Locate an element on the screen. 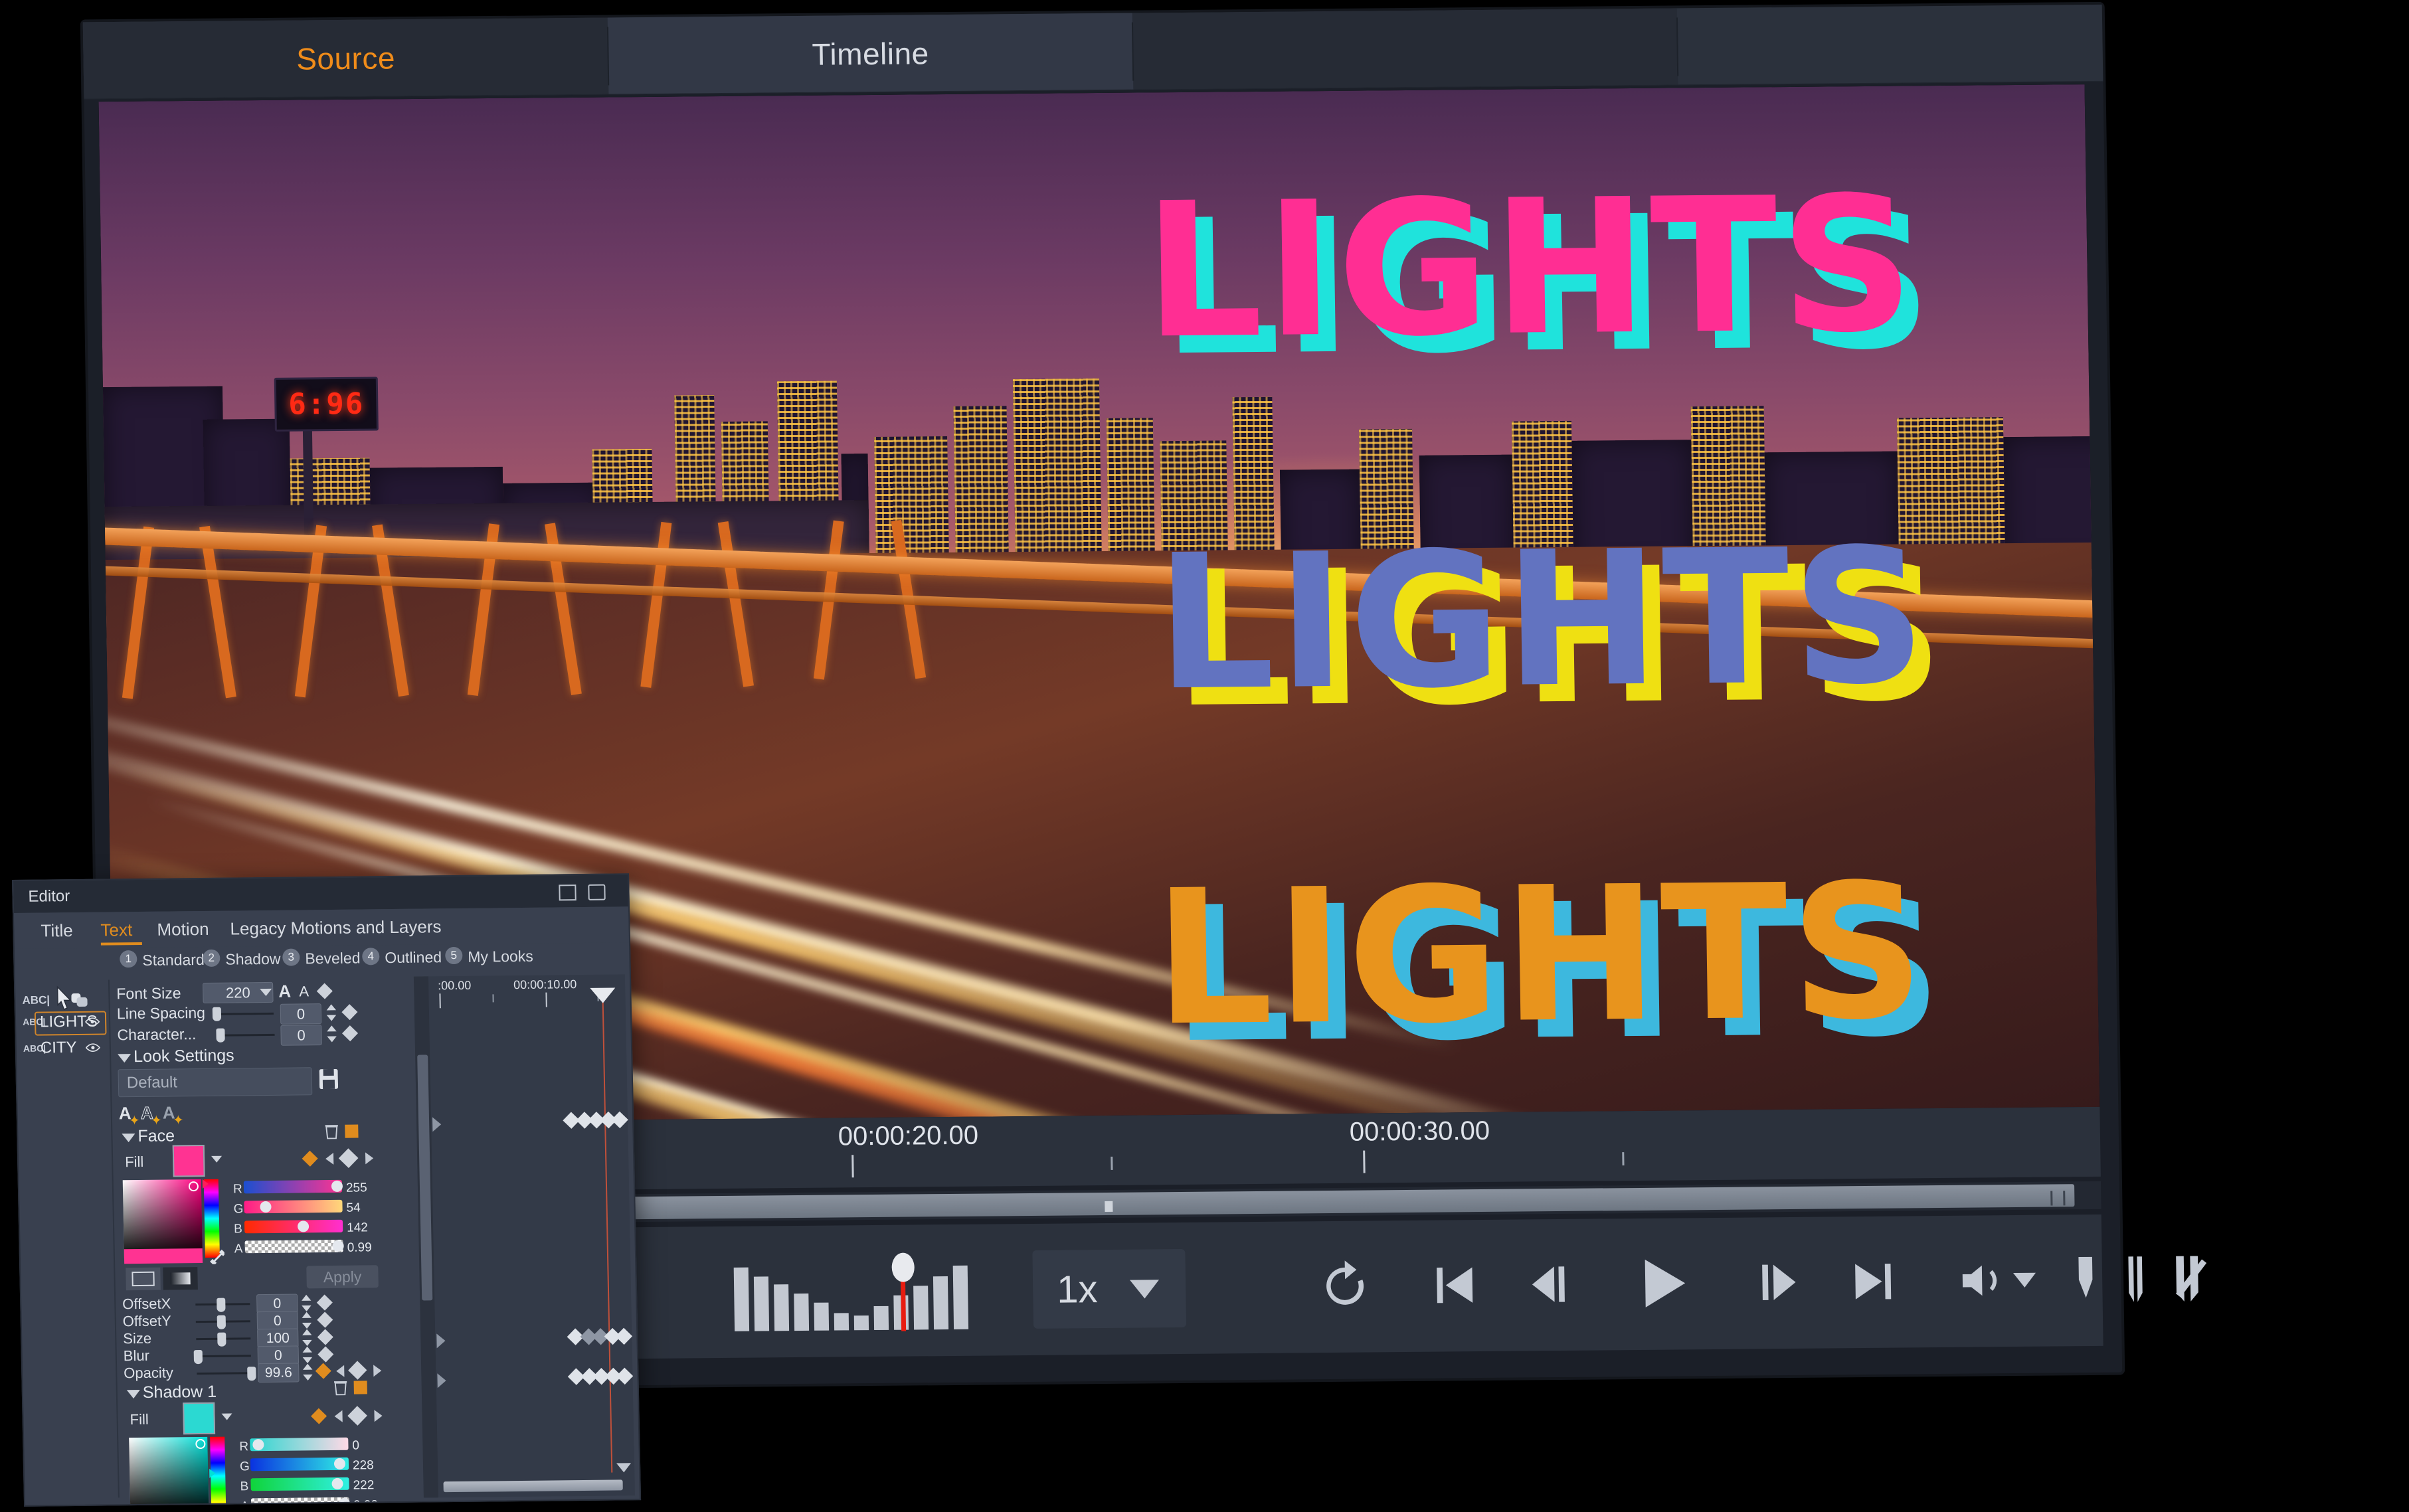  offsety-slider-knob is located at coordinates (222, 1322).